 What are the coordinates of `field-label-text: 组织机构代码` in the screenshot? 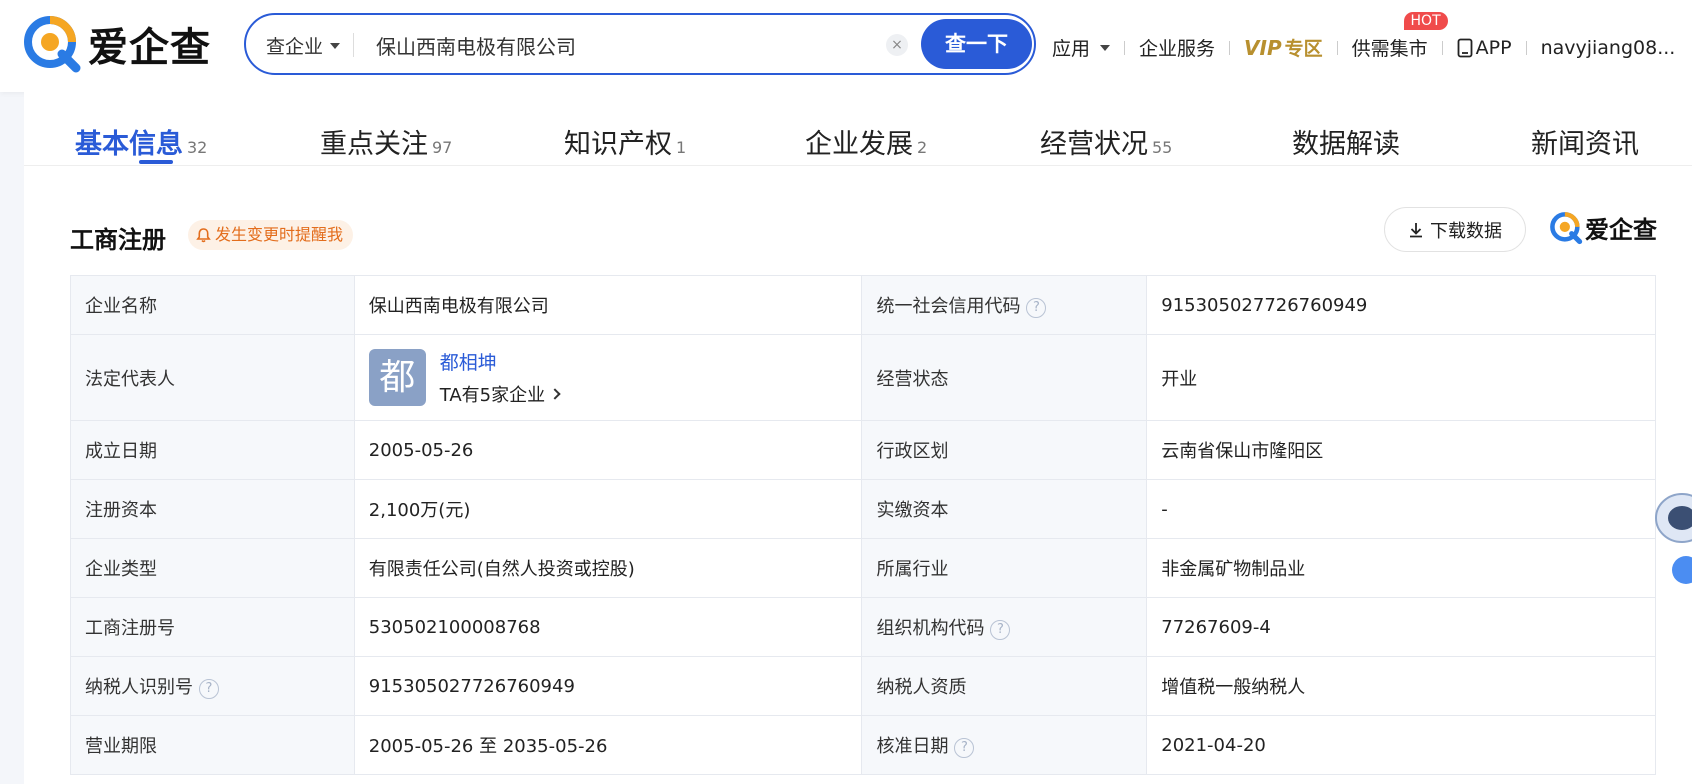 It's located at (930, 628).